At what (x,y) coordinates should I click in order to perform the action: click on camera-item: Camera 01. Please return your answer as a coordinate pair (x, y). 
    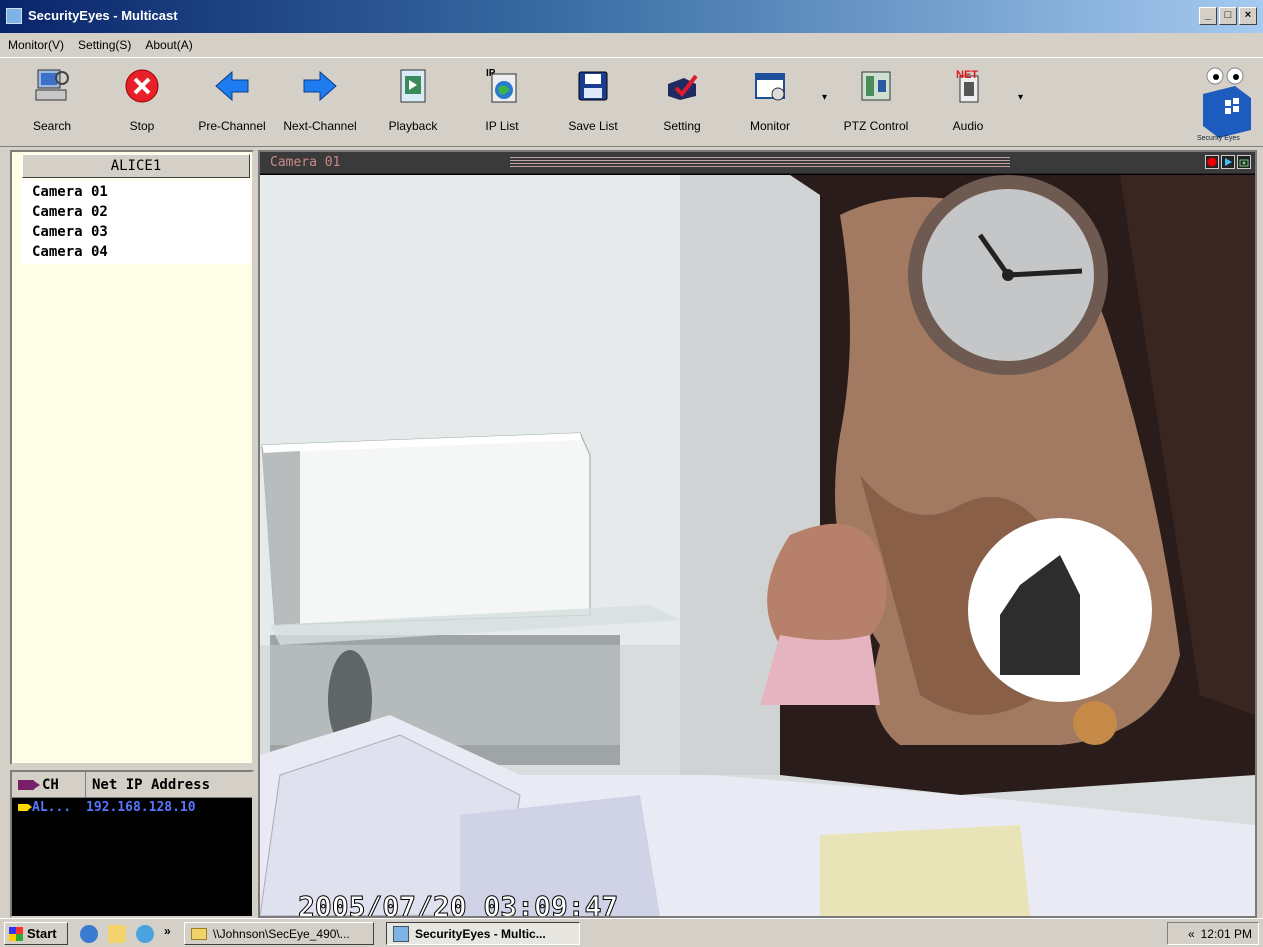
    Looking at the image, I should click on (136, 192).